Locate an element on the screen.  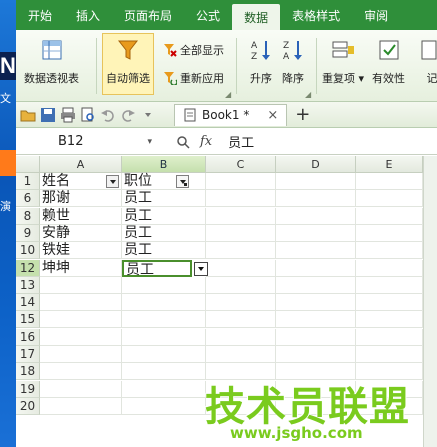
row-header: 13 is located at coordinates (28, 285).